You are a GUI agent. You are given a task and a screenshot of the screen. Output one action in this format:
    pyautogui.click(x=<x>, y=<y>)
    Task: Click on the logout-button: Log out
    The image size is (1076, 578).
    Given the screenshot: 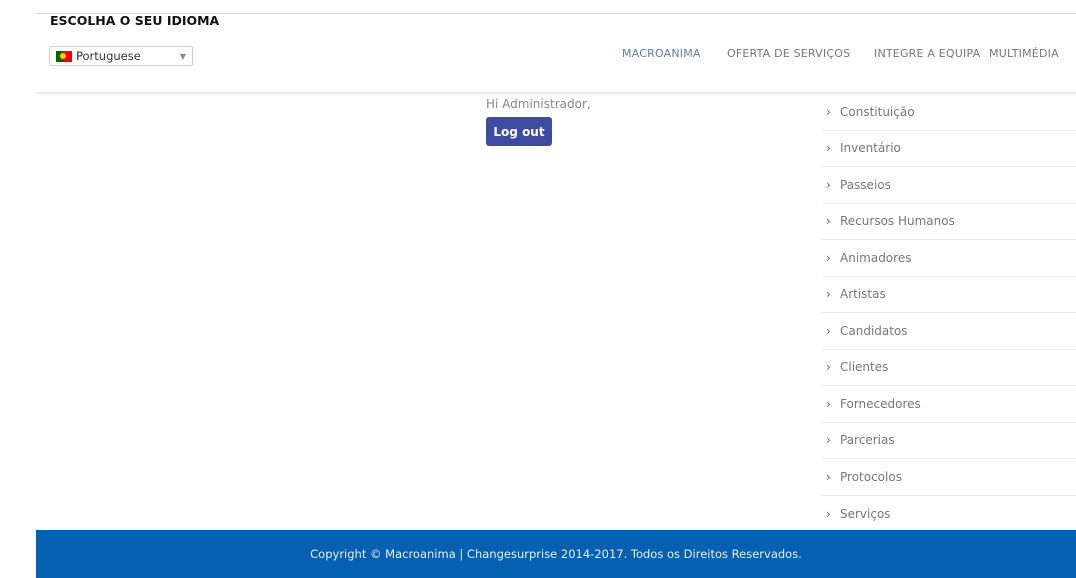 What is the action you would take?
    pyautogui.click(x=519, y=131)
    